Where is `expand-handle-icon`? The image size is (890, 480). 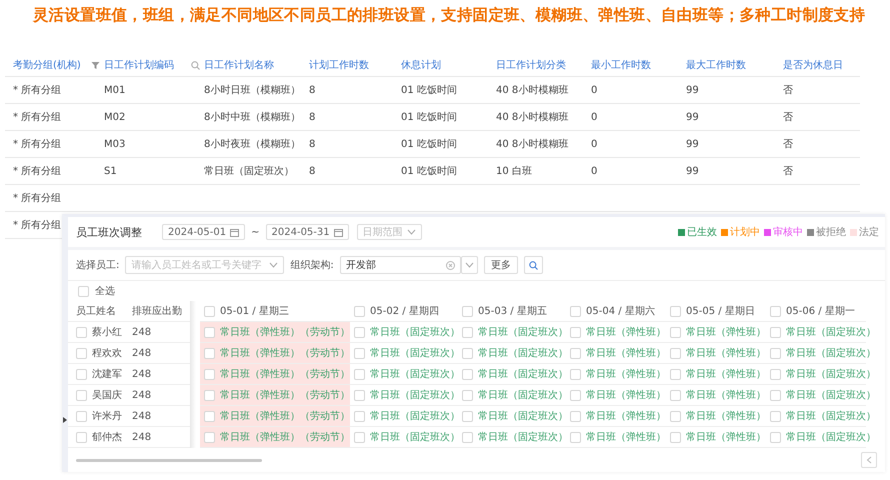 expand-handle-icon is located at coordinates (65, 420).